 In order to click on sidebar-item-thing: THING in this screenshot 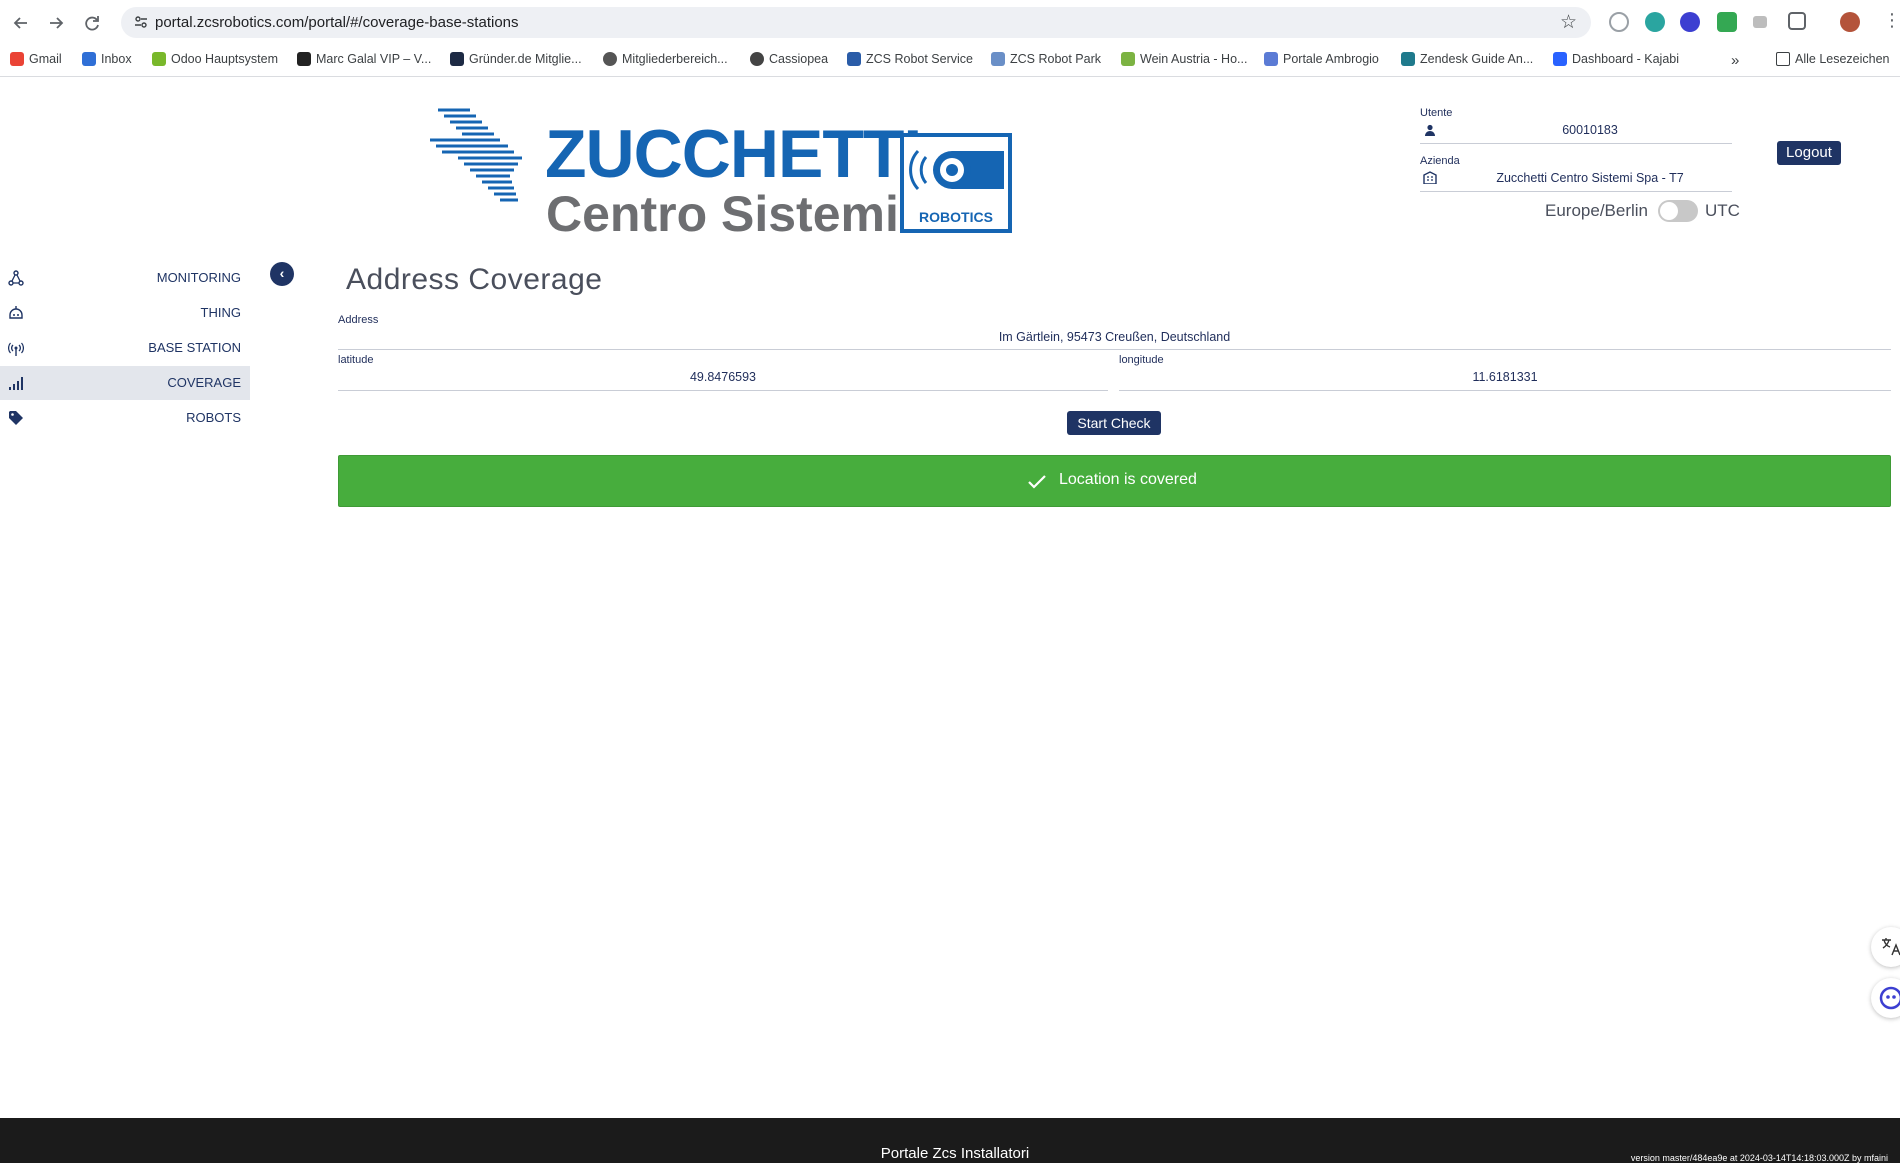, I will do `click(125, 313)`.